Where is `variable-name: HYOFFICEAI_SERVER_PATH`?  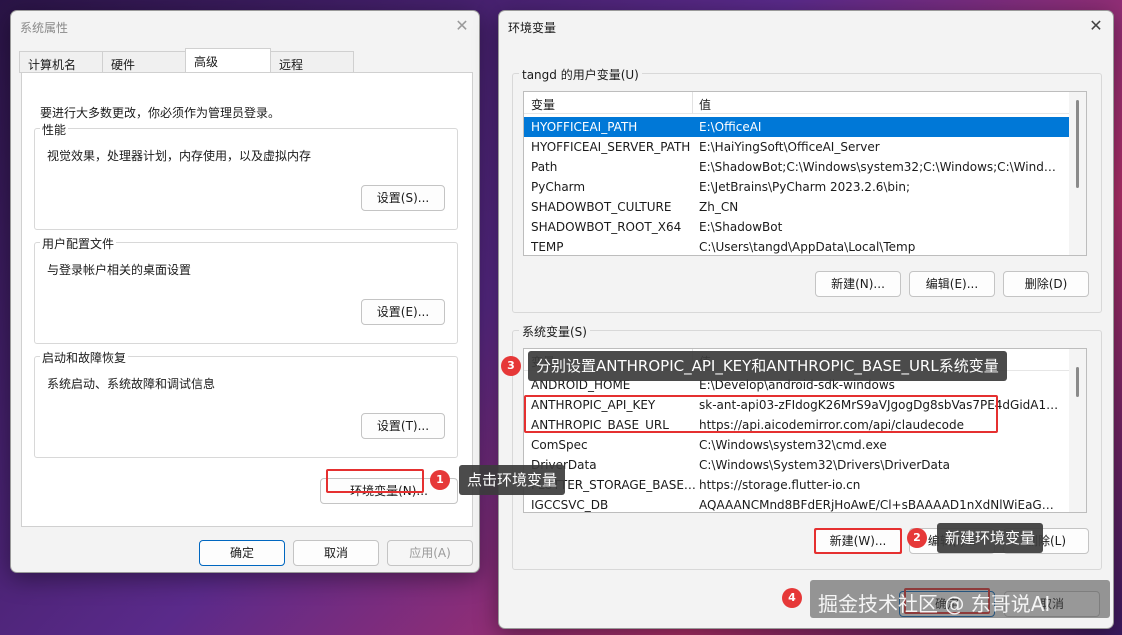
variable-name: HYOFFICEAI_SERVER_PATH is located at coordinates (611, 147).